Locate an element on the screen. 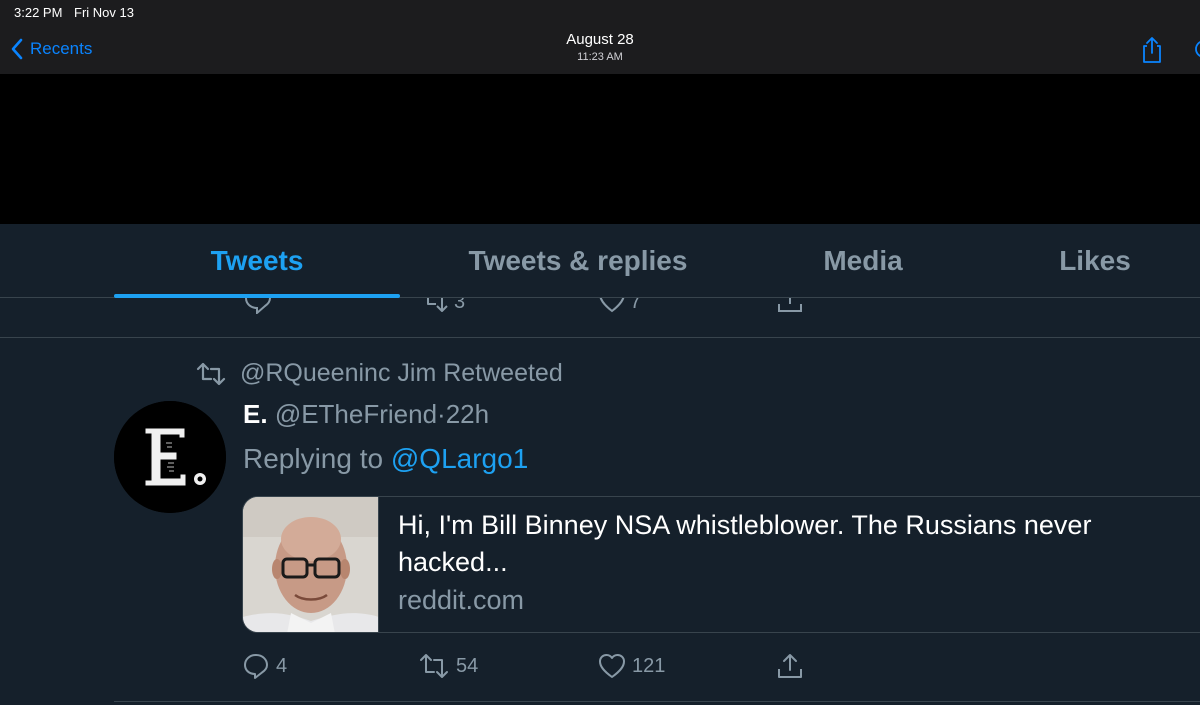 Image resolution: width=1200 pixels, height=705 pixels. card-thumbnail is located at coordinates (311, 564).